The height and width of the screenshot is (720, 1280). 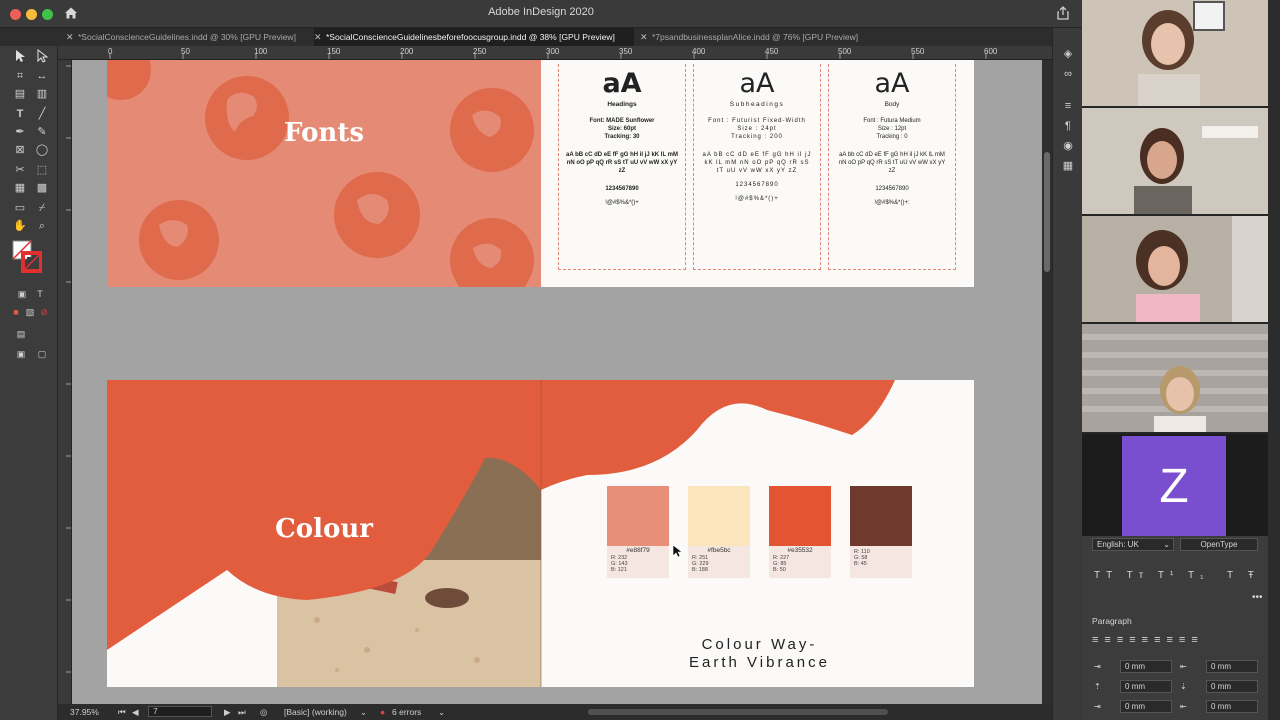 What do you see at coordinates (20, 76) in the screenshot?
I see `page-tool-icon: ⌗` at bounding box center [20, 76].